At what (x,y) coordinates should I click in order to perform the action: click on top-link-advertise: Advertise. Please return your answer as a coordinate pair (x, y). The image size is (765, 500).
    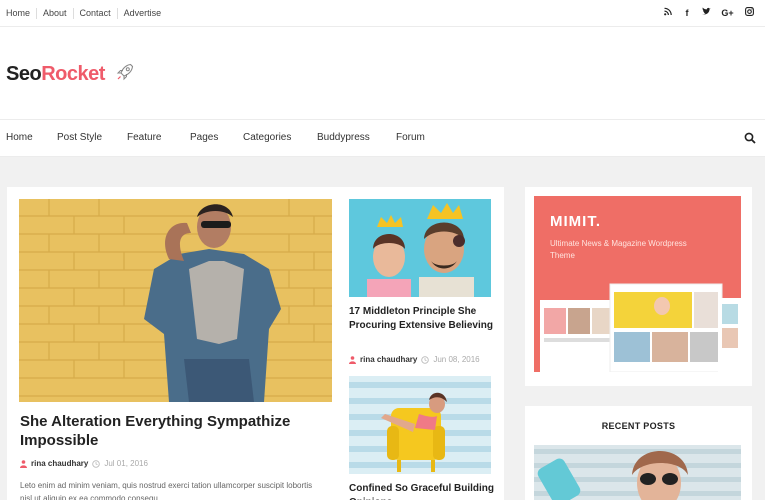
    Looking at the image, I should click on (142, 13).